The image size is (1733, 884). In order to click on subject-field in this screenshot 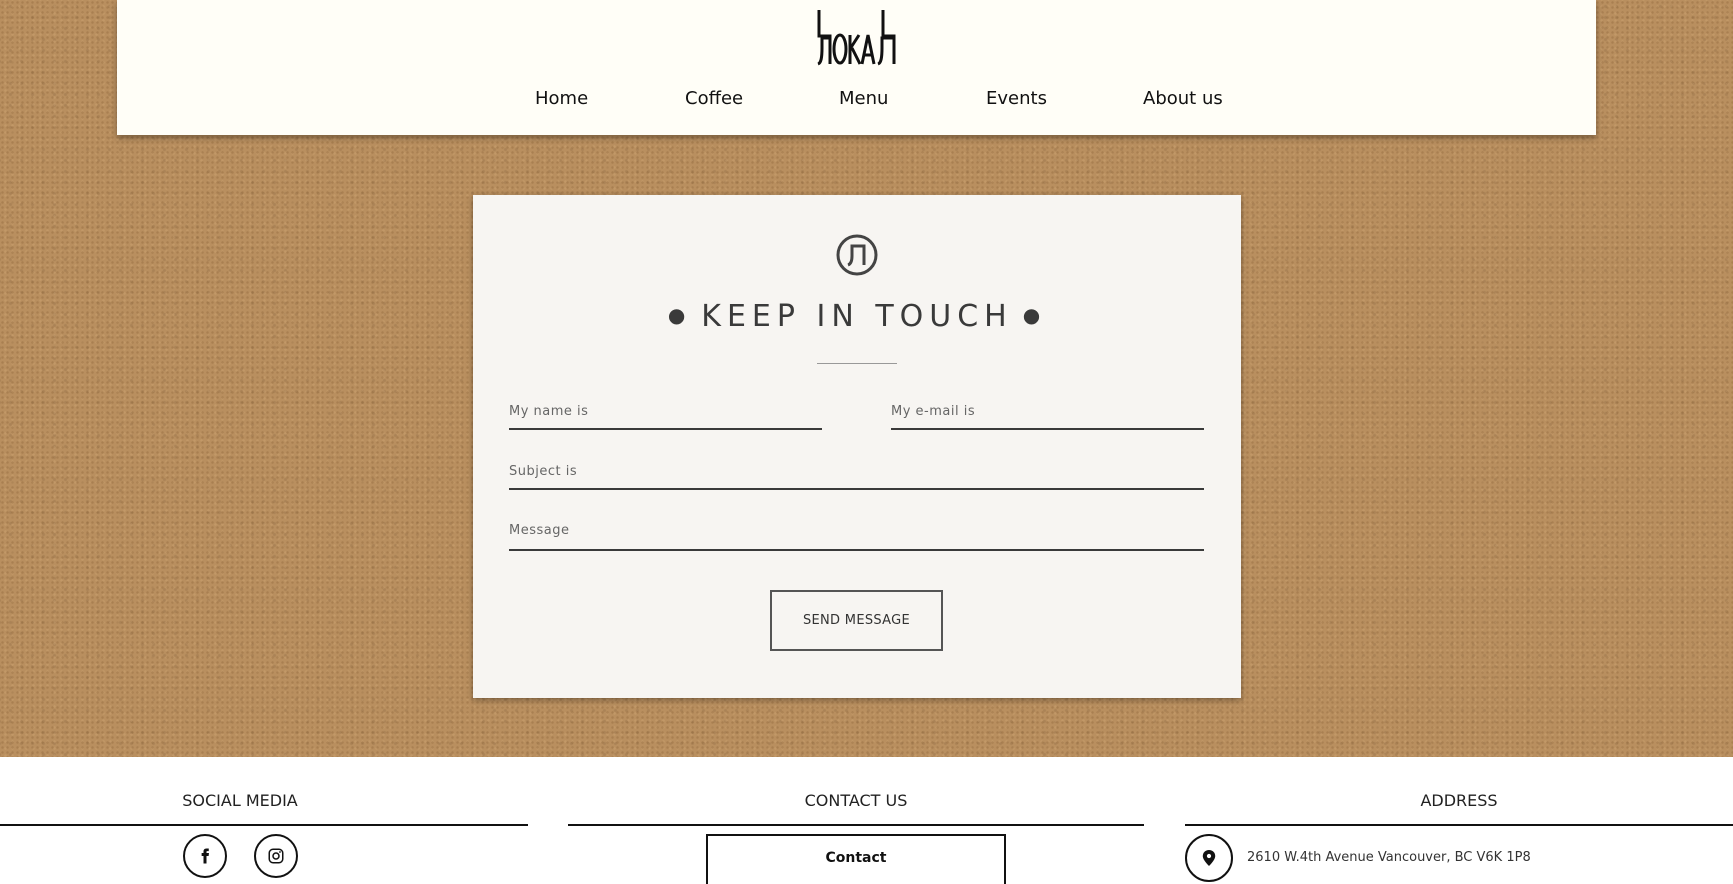, I will do `click(856, 473)`.